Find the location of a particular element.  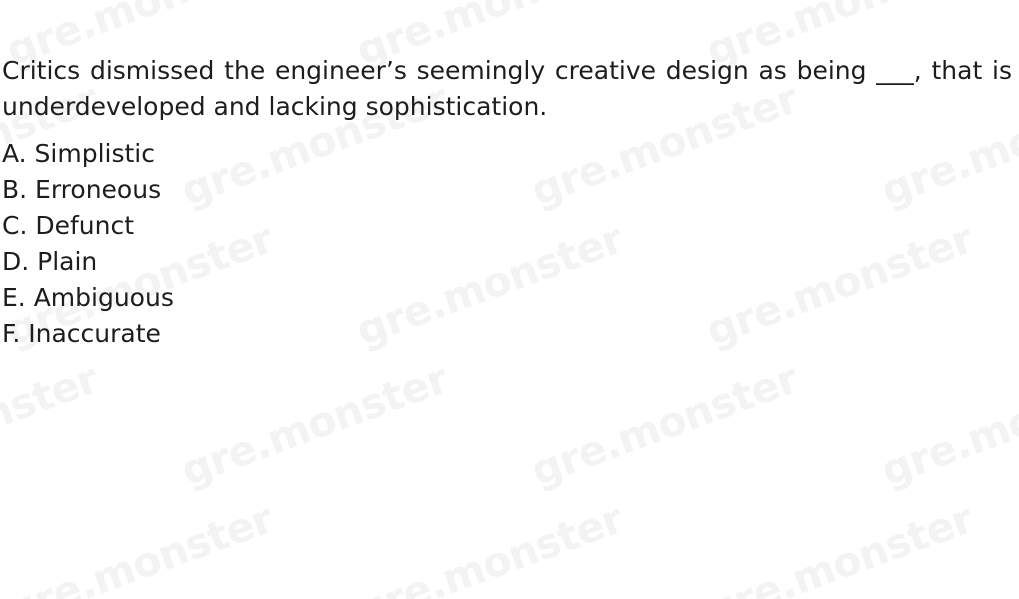

option-d: D. Plain is located at coordinates (302, 262).